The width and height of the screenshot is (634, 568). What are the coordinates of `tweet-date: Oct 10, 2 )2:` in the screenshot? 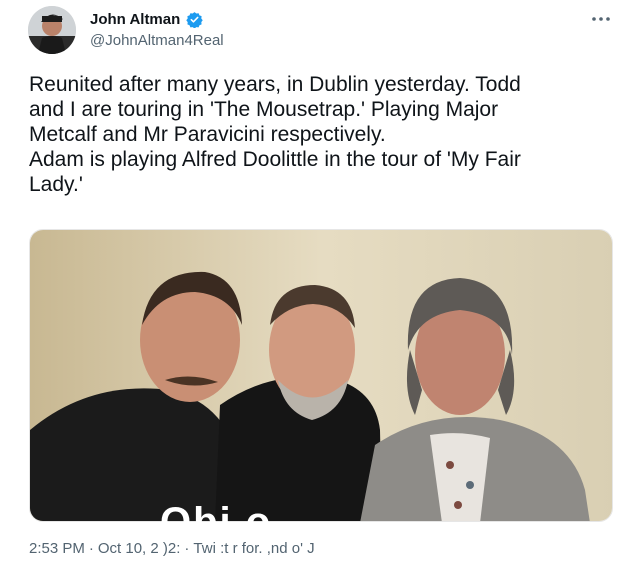 It's located at (139, 548).